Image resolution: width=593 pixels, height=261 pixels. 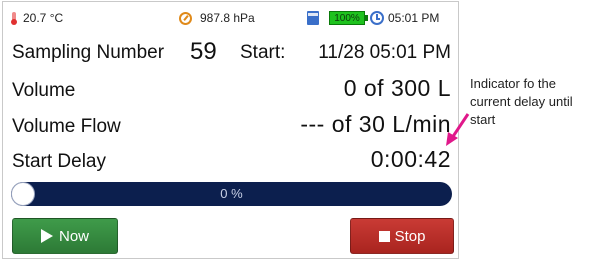 I want to click on start-value: 11/28 05:01 PM, so click(x=384, y=52).